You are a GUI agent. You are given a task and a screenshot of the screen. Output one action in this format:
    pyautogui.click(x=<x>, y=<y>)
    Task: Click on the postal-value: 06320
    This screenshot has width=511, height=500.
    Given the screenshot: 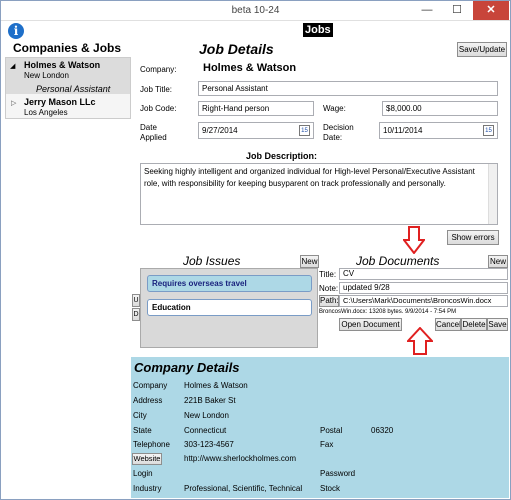 What is the action you would take?
    pyautogui.click(x=382, y=430)
    